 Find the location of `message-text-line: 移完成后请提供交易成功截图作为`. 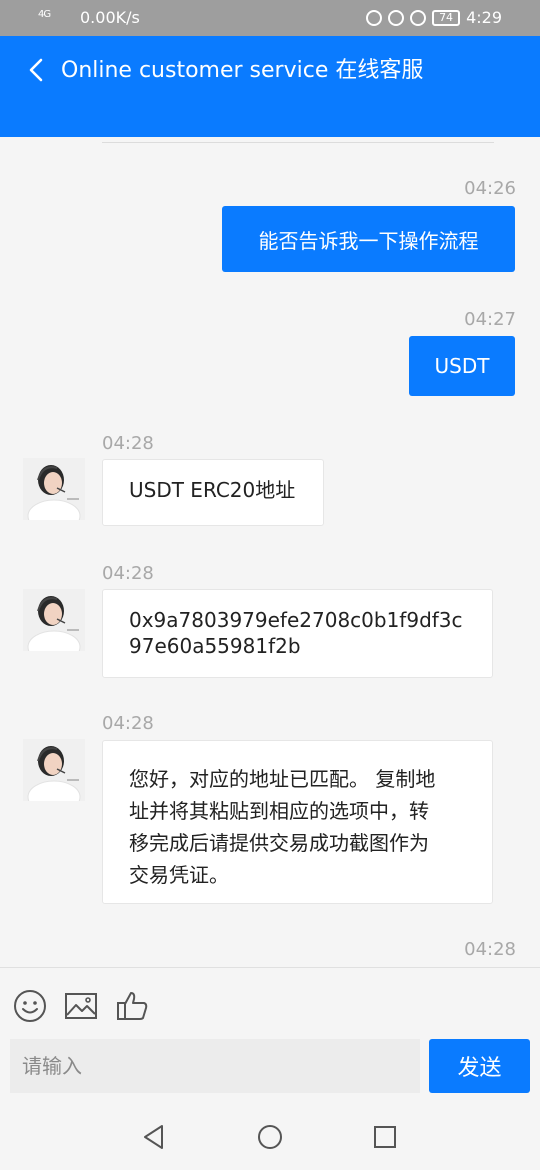

message-text-line: 移完成后请提供交易成功截图作为 is located at coordinates (279, 843).